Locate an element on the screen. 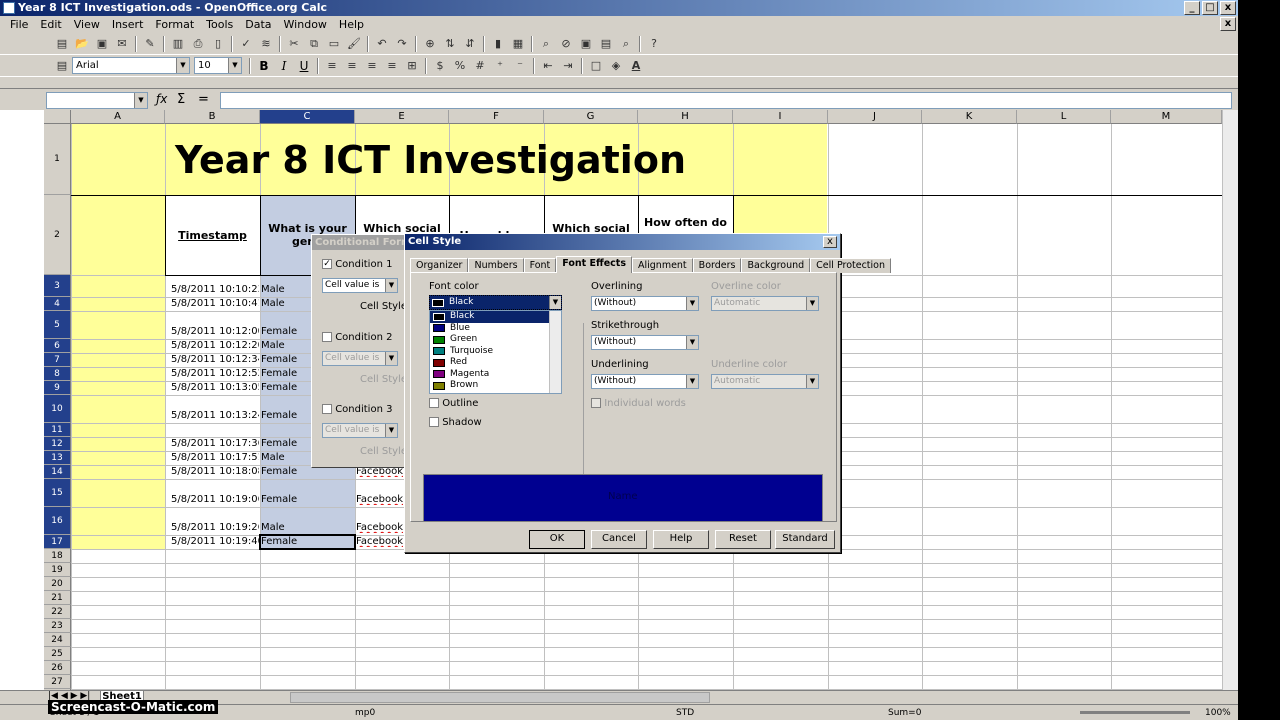  timestamp-cell: 5/8/2011 10:12:52 is located at coordinates (215, 373).